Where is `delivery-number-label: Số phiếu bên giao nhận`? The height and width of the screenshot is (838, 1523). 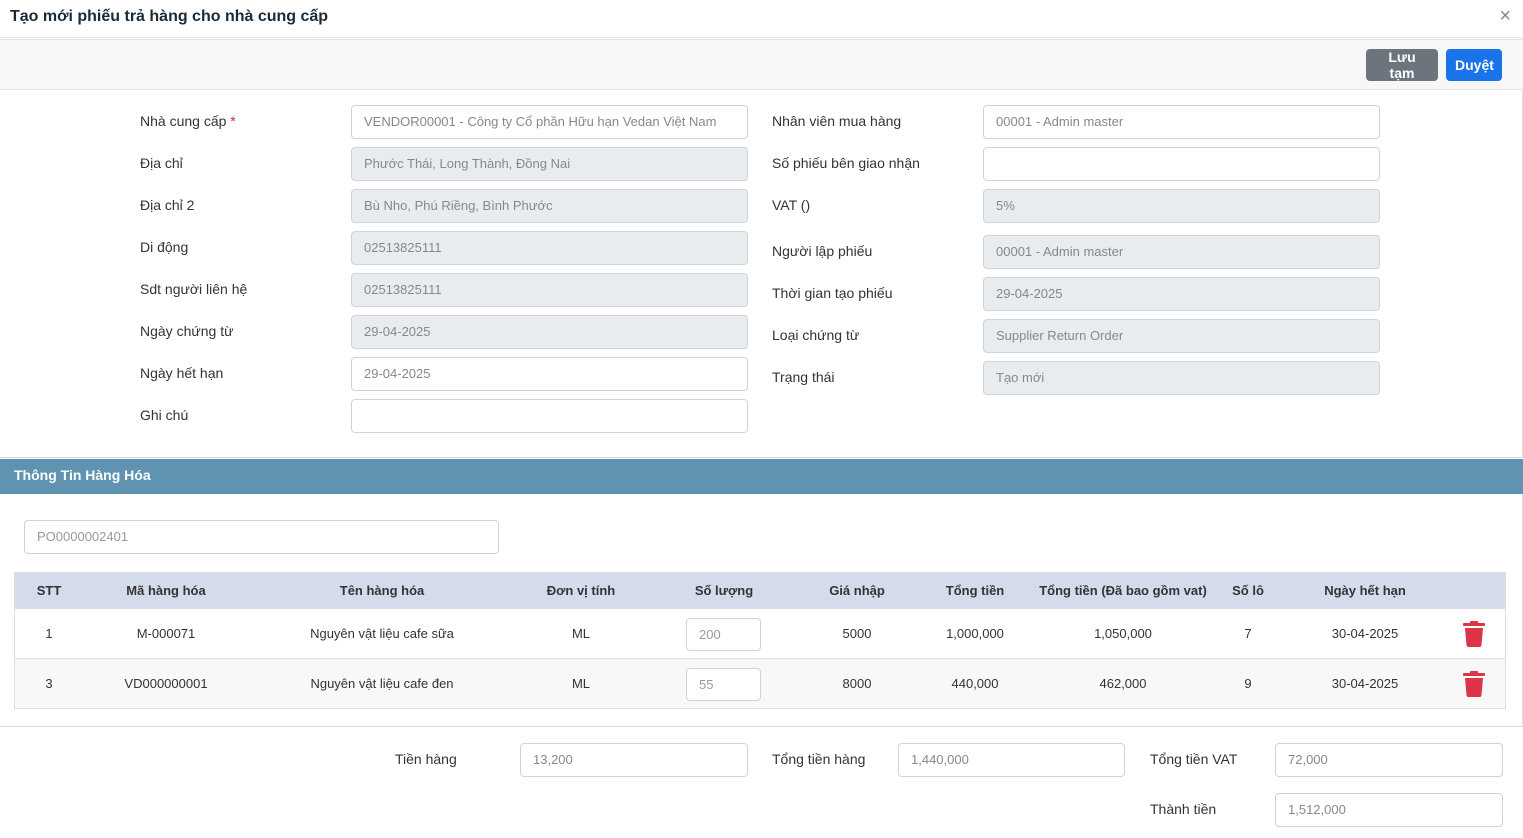 delivery-number-label: Số phiếu bên giao nhận is located at coordinates (846, 163).